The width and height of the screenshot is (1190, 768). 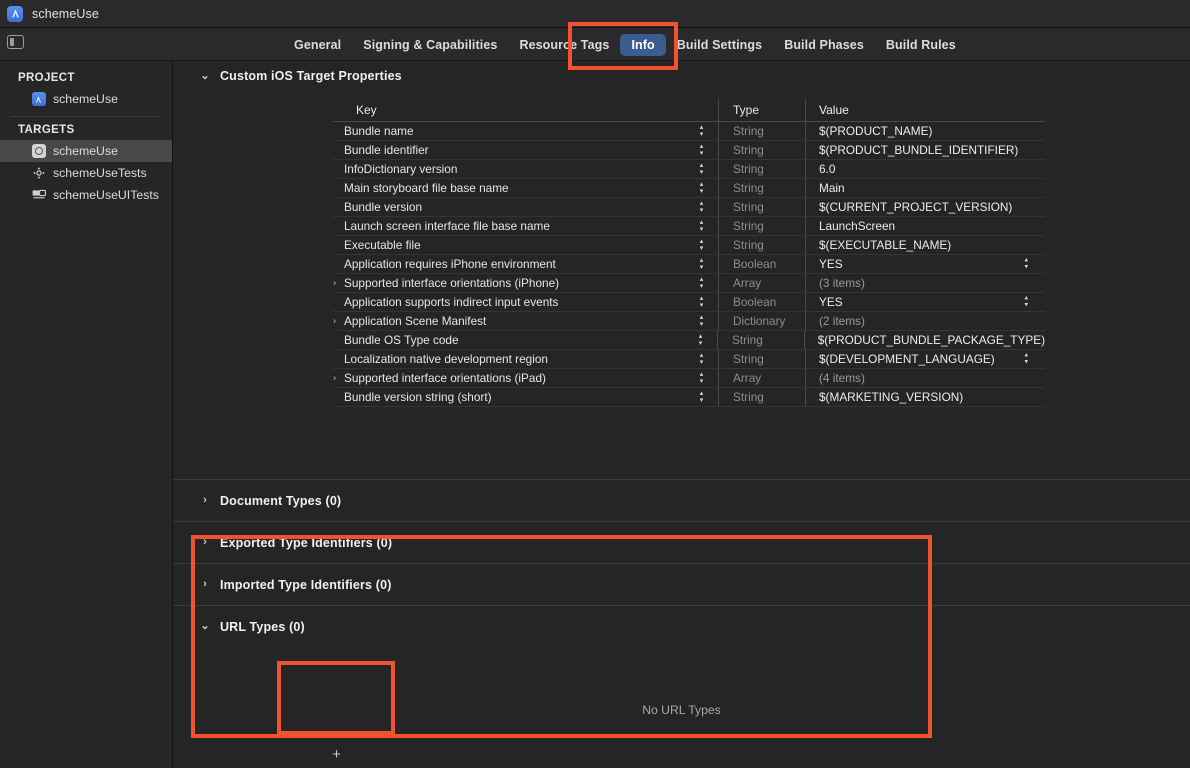 What do you see at coordinates (515, 378) in the screenshot?
I see `plist-key-cell: › Supported interface orientations (iPad)` at bounding box center [515, 378].